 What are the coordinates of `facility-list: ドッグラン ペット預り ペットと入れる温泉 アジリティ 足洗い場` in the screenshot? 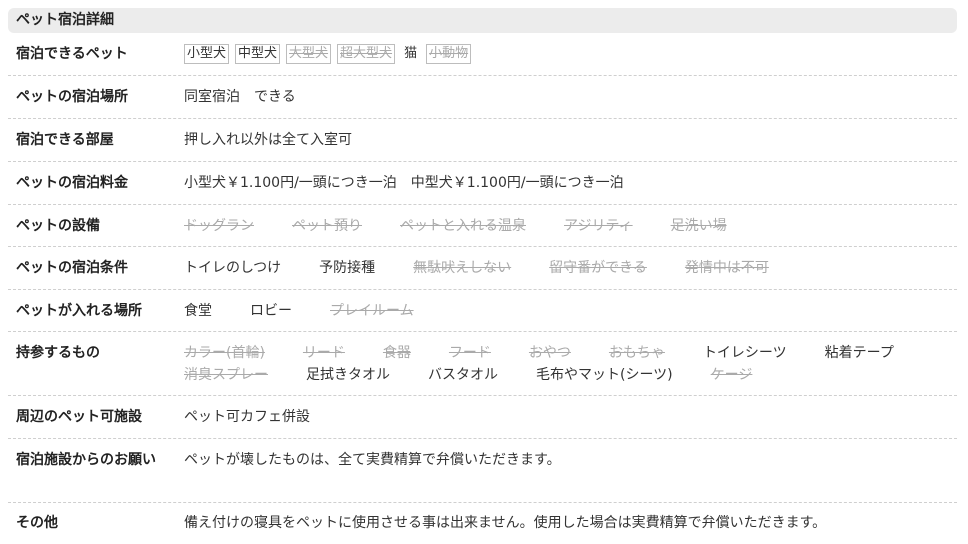 It's located at (566, 226).